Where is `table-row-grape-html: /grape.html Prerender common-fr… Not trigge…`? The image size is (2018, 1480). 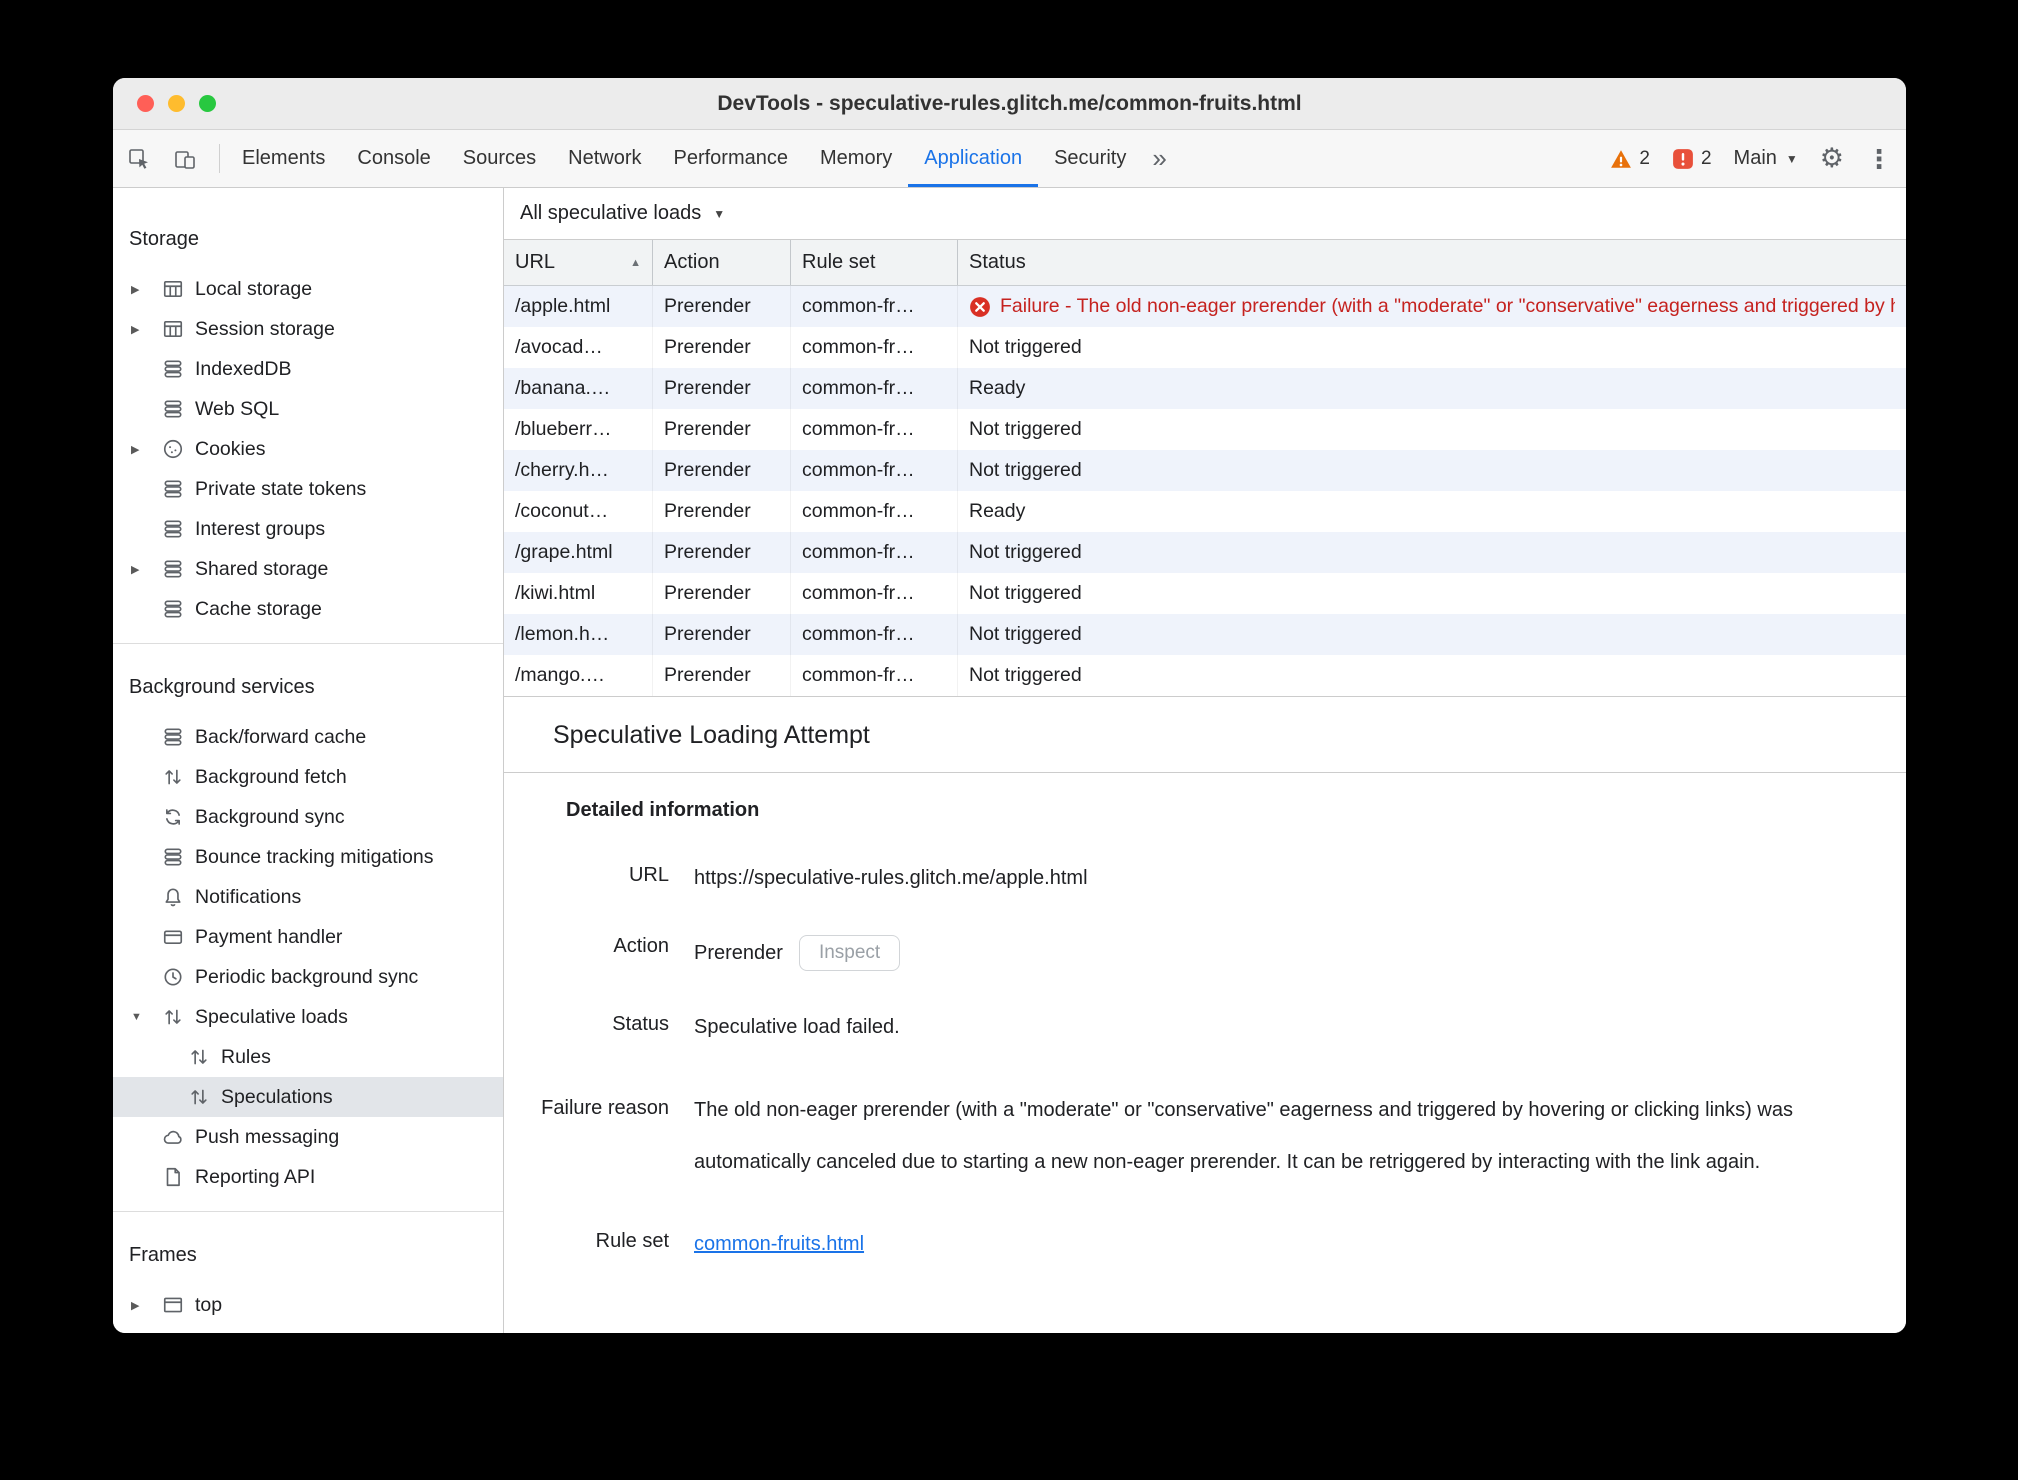
table-row-grape-html: /grape.html Prerender common-fr… Not trigge… is located at coordinates (1205, 552).